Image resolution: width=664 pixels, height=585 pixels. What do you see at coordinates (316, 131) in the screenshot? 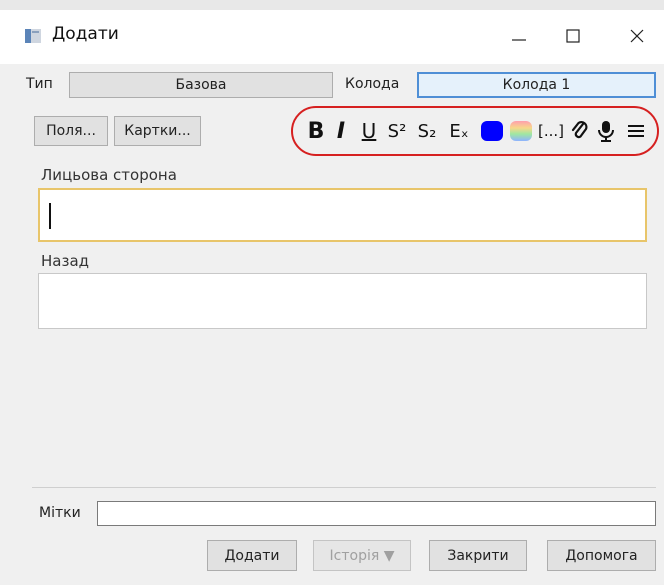
I see `bold-button: B` at bounding box center [316, 131].